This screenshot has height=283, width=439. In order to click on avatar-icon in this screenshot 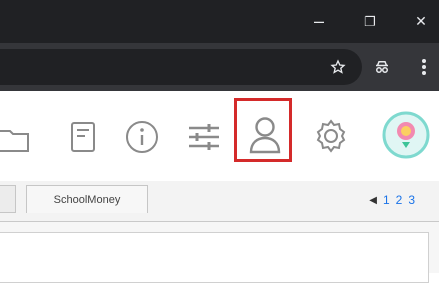, I will do `click(406, 135)`.